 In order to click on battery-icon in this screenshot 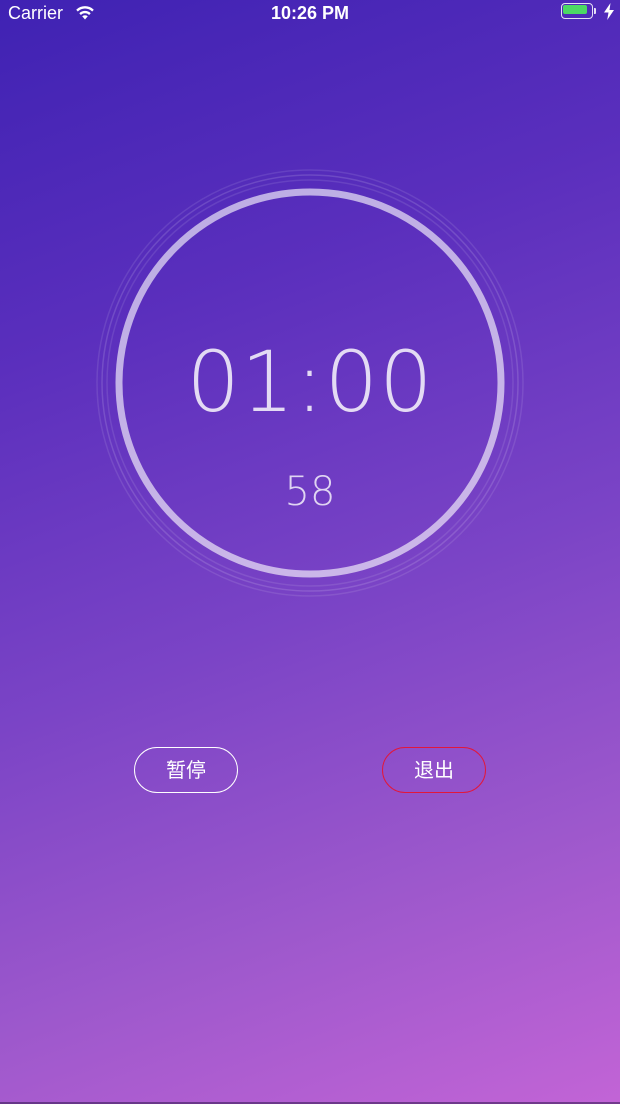, I will do `click(579, 11)`.